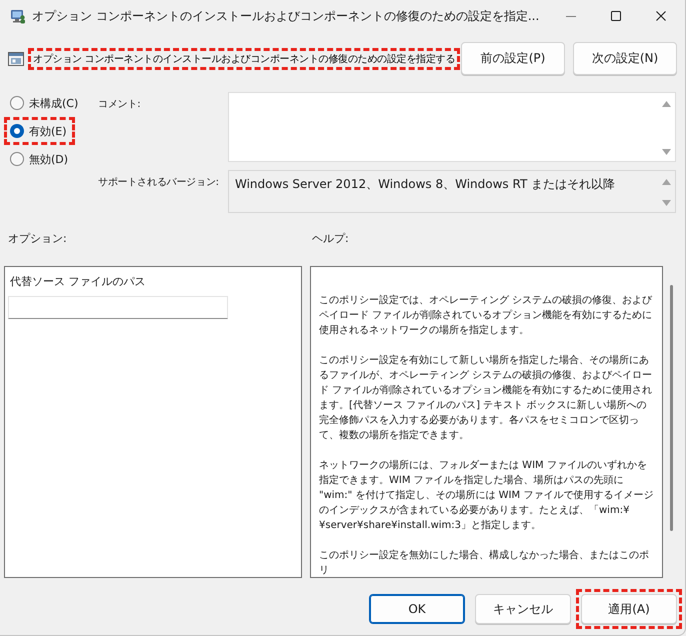 The width and height of the screenshot is (686, 636). Describe the element at coordinates (118, 307) in the screenshot. I see `input-field` at that location.